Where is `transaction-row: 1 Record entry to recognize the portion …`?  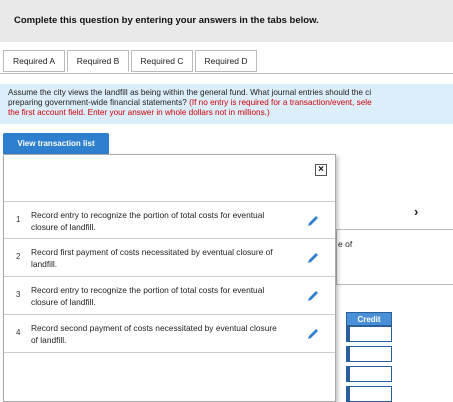 transaction-row: 1 Record entry to recognize the portion … is located at coordinates (169, 220).